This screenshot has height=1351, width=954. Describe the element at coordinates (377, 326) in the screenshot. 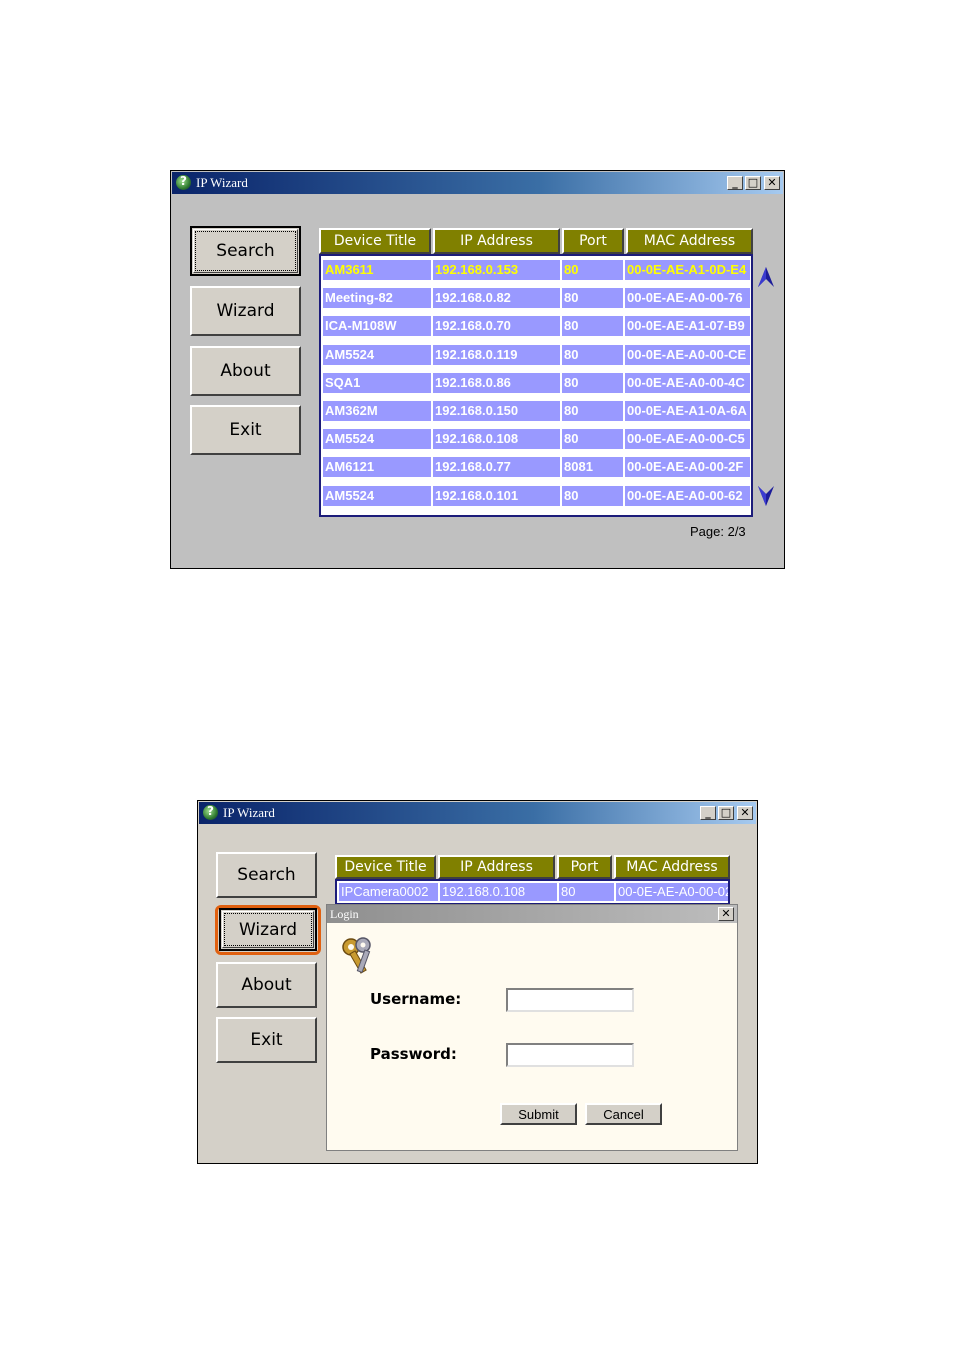

I see `cell-device-title: ICA-M108W` at that location.